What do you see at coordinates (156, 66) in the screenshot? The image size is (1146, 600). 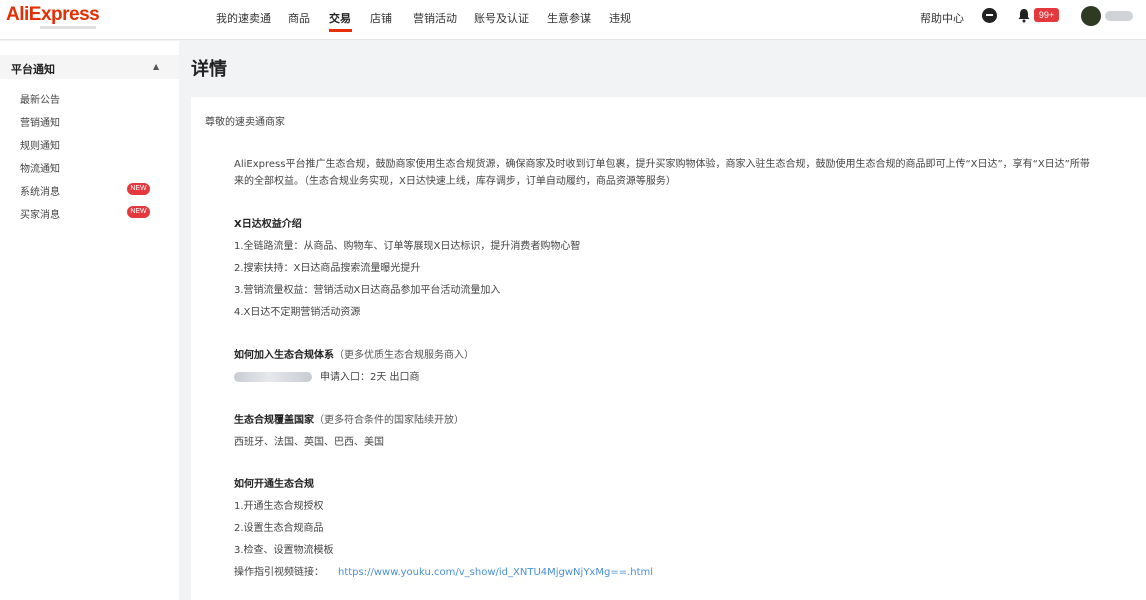 I see `caret-up-icon: ▲` at bounding box center [156, 66].